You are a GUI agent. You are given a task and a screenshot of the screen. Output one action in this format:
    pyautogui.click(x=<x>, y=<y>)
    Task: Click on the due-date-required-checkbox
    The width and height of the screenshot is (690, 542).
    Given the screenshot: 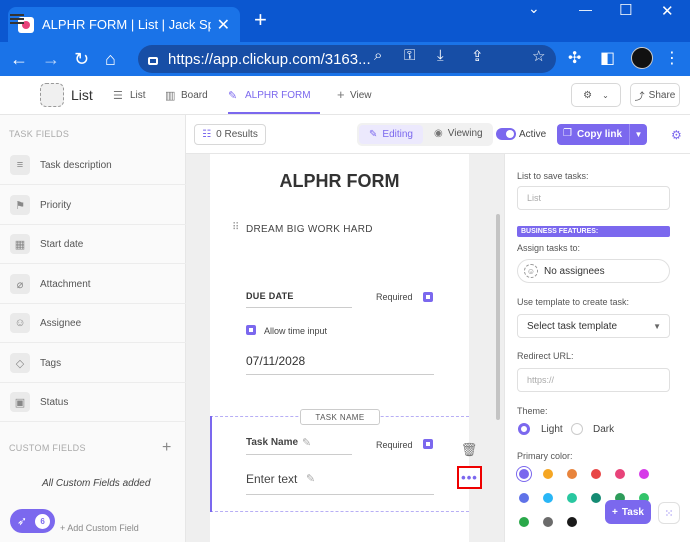 What is the action you would take?
    pyautogui.click(x=428, y=297)
    